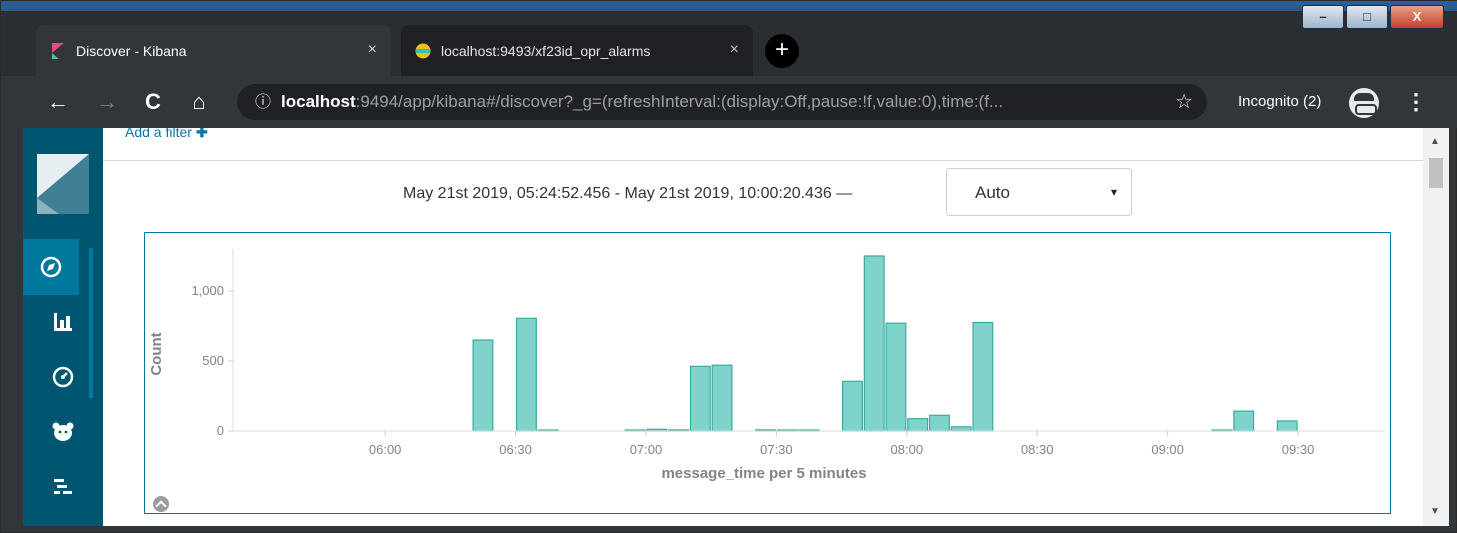 The height and width of the screenshot is (533, 1457). I want to click on sidebar-item-discover, so click(51, 267).